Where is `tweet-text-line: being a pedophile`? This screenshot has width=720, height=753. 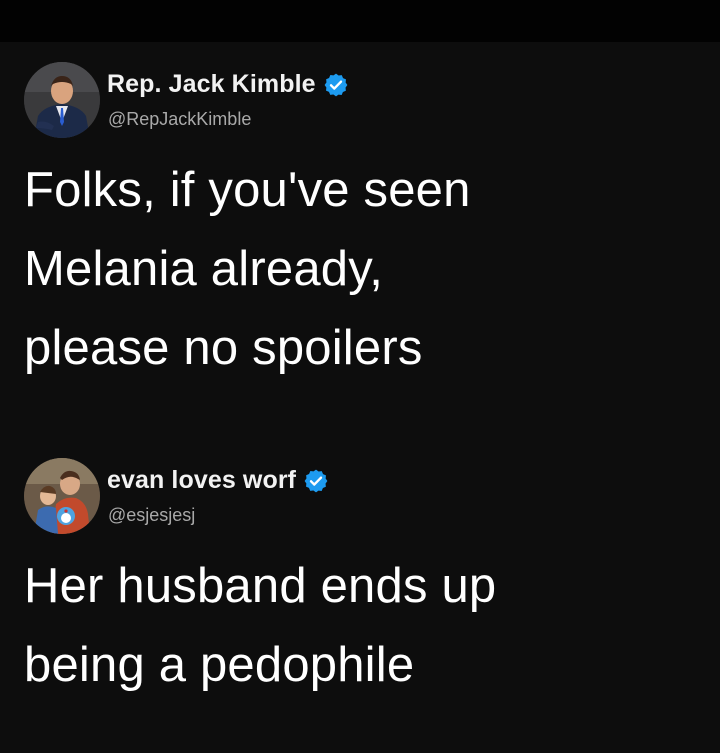 tweet-text-line: being a pedophile is located at coordinates (219, 665).